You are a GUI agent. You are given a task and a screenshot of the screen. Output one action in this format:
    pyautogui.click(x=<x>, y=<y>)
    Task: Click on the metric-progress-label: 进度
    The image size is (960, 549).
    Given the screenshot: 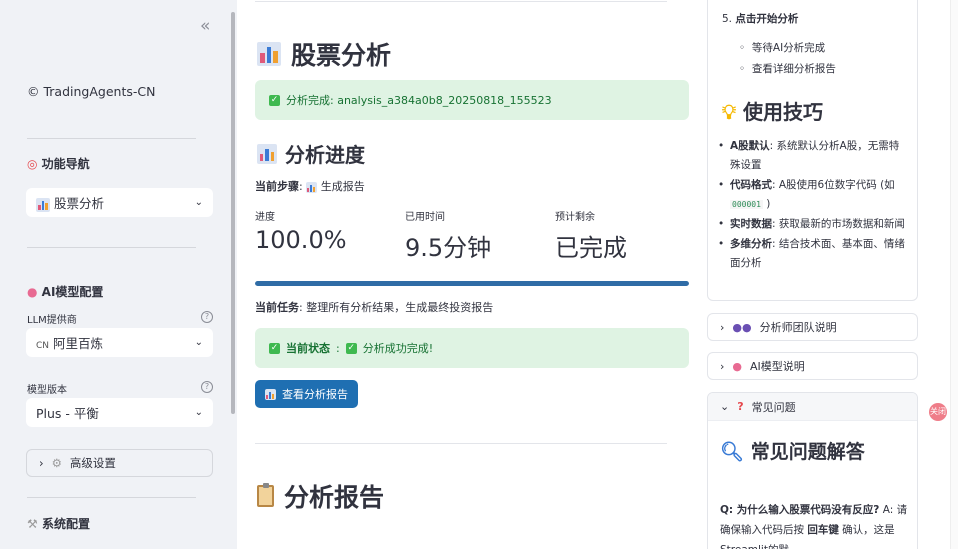 What is the action you would take?
    pyautogui.click(x=265, y=217)
    